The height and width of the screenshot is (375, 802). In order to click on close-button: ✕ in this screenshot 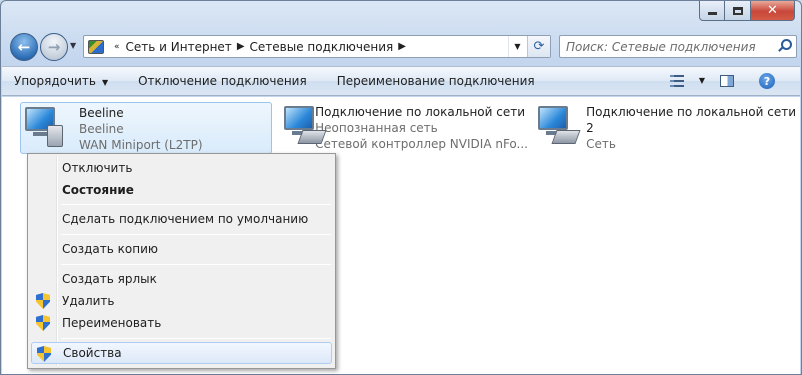, I will do `click(773, 11)`.